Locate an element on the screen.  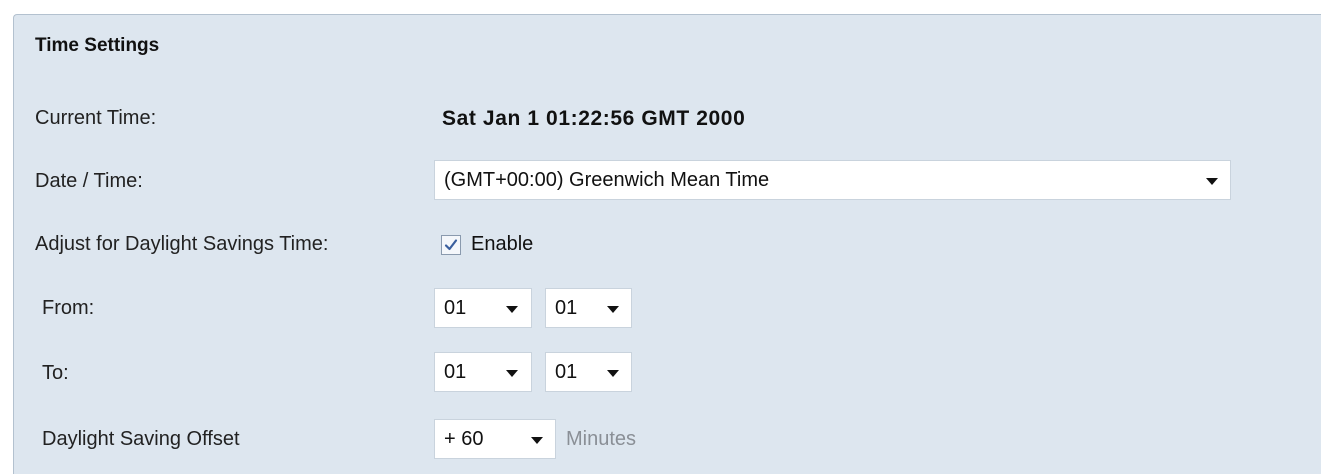
from-label: From: is located at coordinates (68, 308).